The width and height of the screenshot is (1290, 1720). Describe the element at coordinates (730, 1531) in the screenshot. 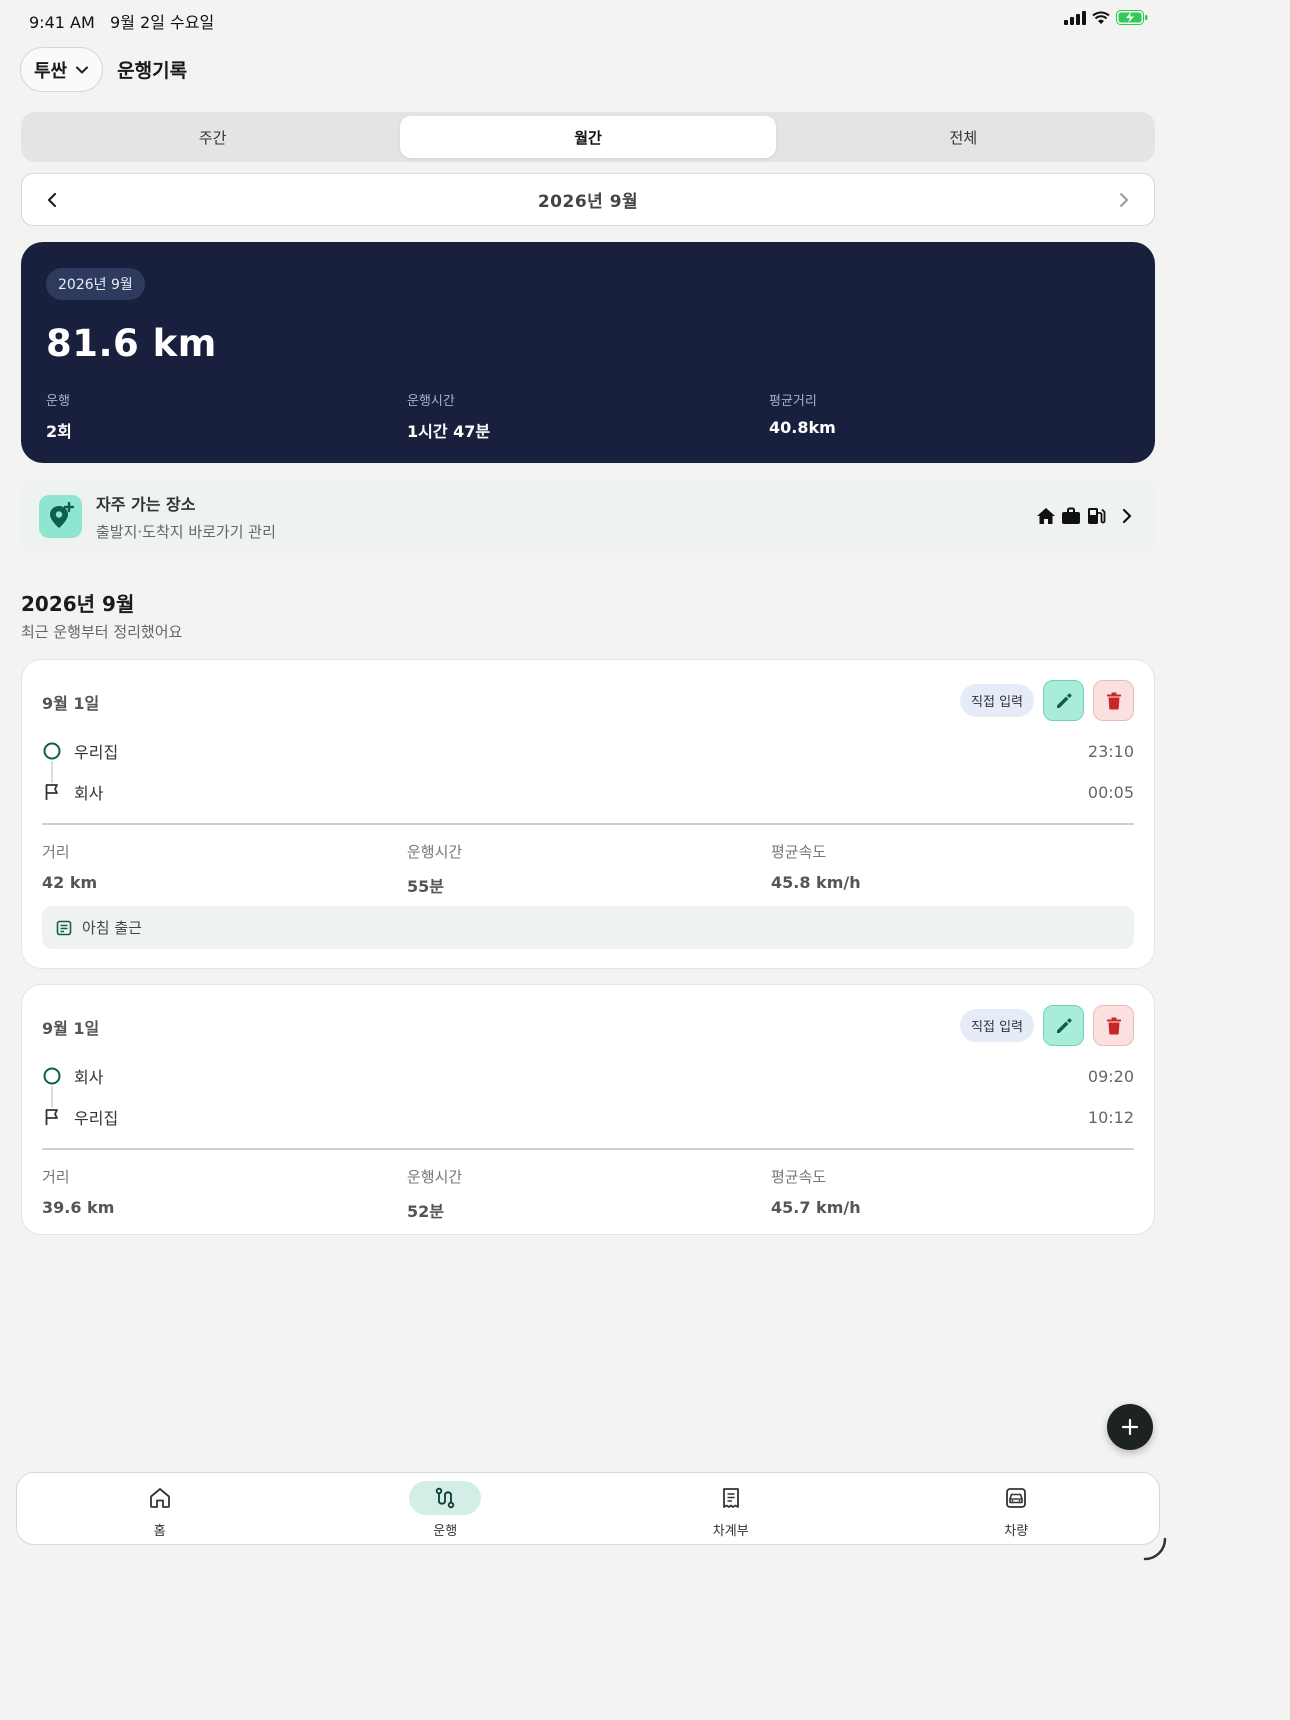

I see `nav-label: 차계부` at that location.